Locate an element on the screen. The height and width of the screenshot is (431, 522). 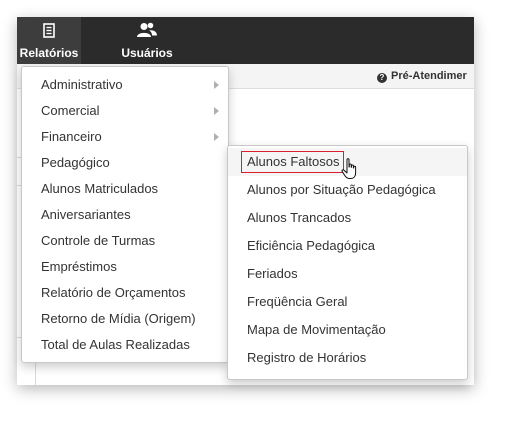
menu-item-label: Empréstimos is located at coordinates (79, 266).